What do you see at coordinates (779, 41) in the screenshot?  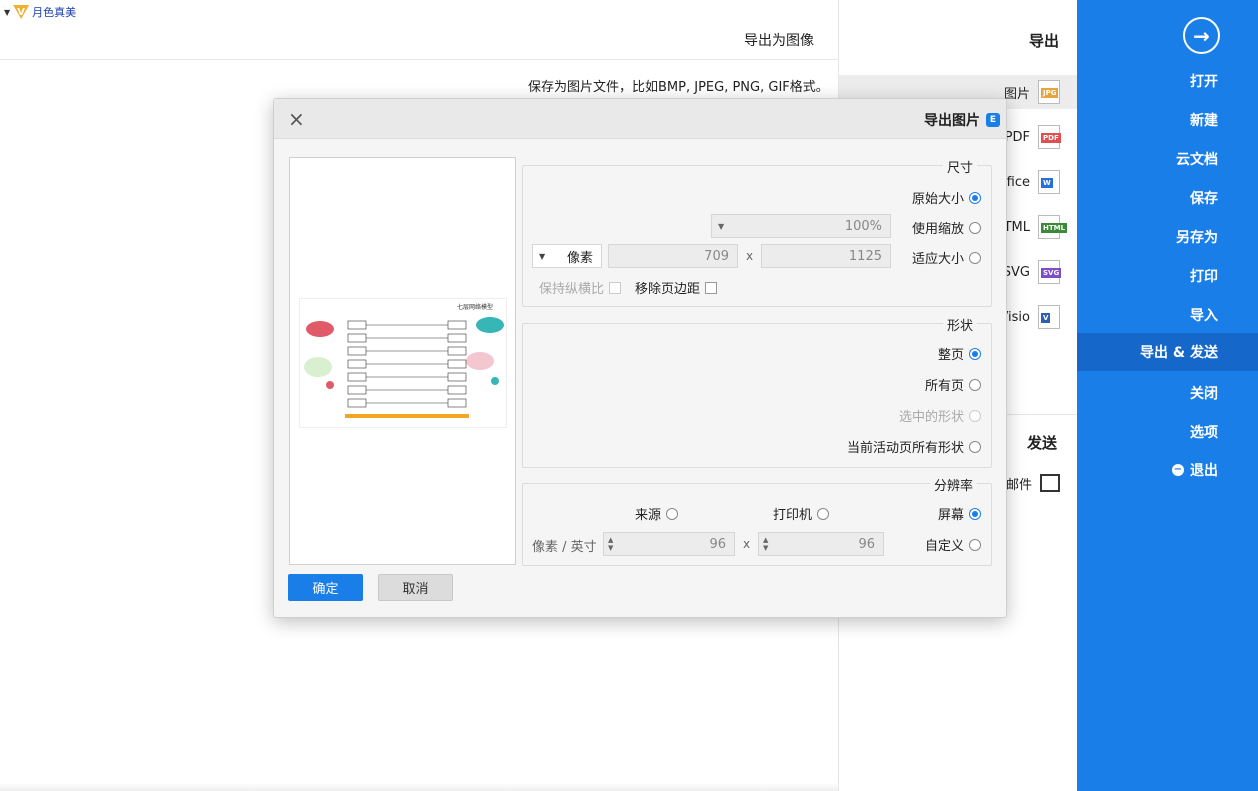 I see `page-title: 导出为图像` at bounding box center [779, 41].